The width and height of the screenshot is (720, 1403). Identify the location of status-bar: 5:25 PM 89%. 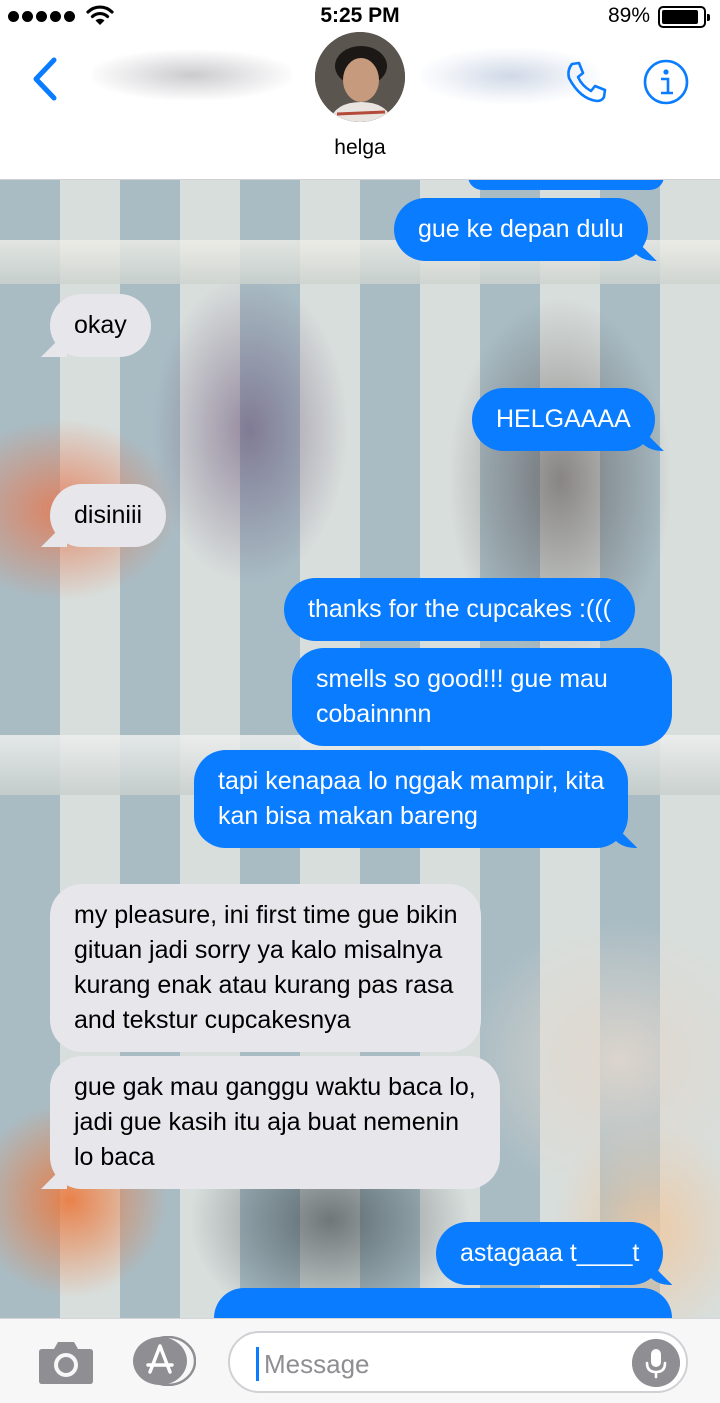
(360, 17).